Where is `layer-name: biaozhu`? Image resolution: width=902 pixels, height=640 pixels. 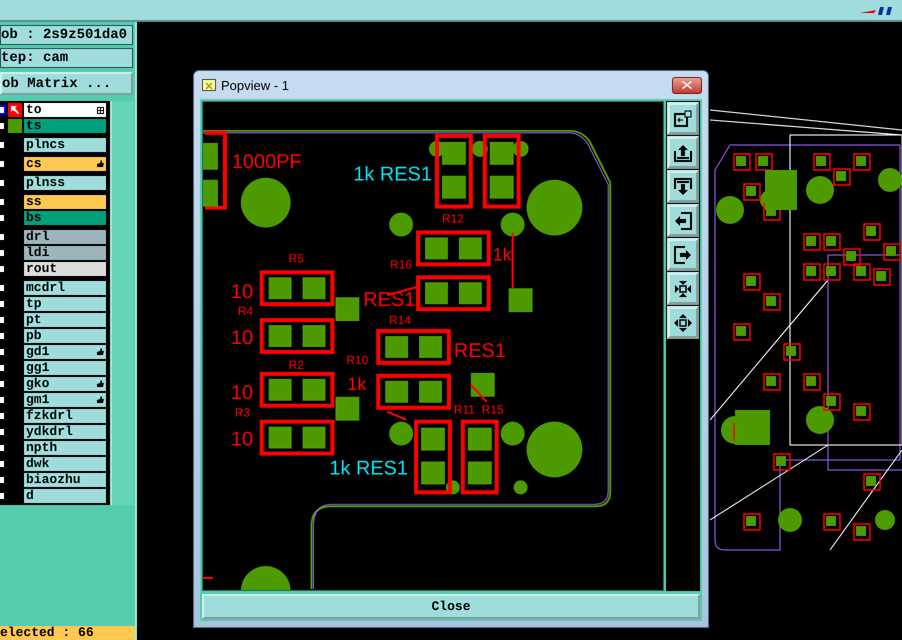 layer-name: biaozhu is located at coordinates (65, 480).